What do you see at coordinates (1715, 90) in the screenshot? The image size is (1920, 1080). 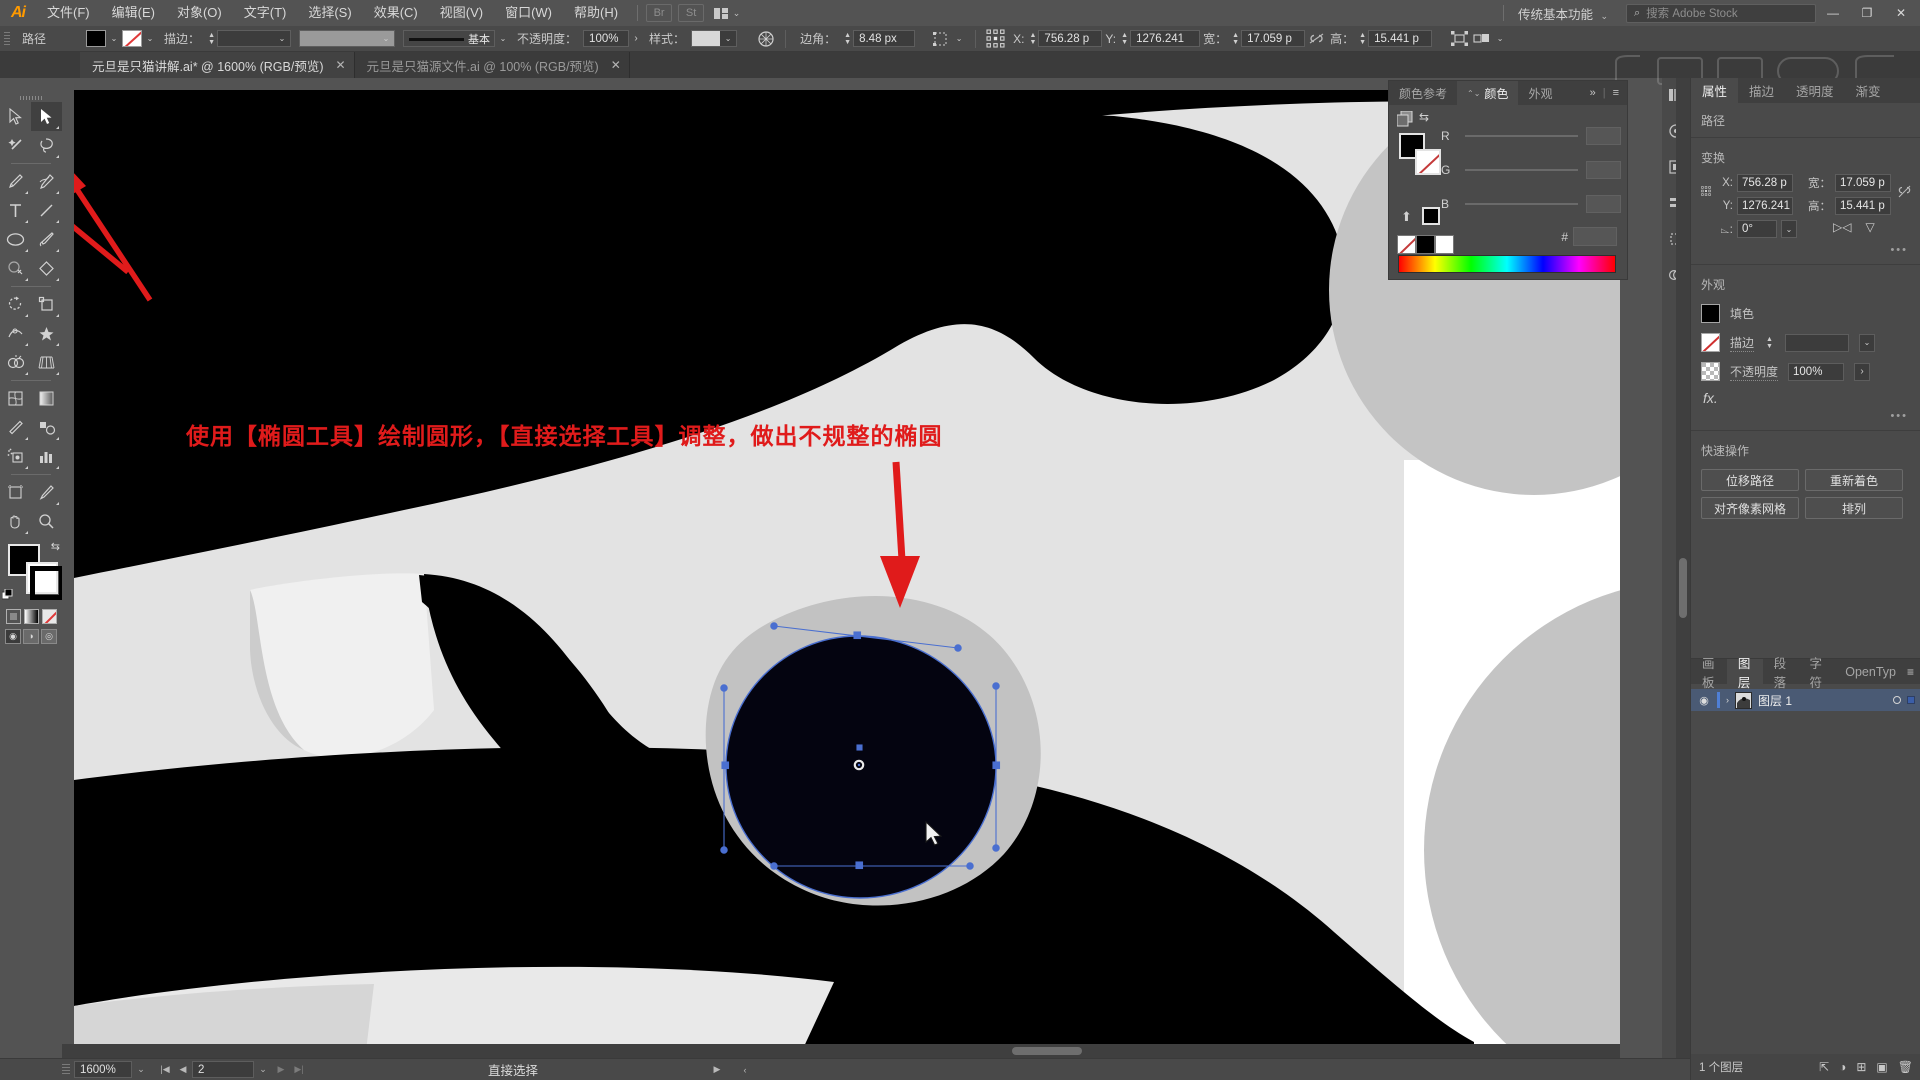 I see `tab-properties: 属性` at bounding box center [1715, 90].